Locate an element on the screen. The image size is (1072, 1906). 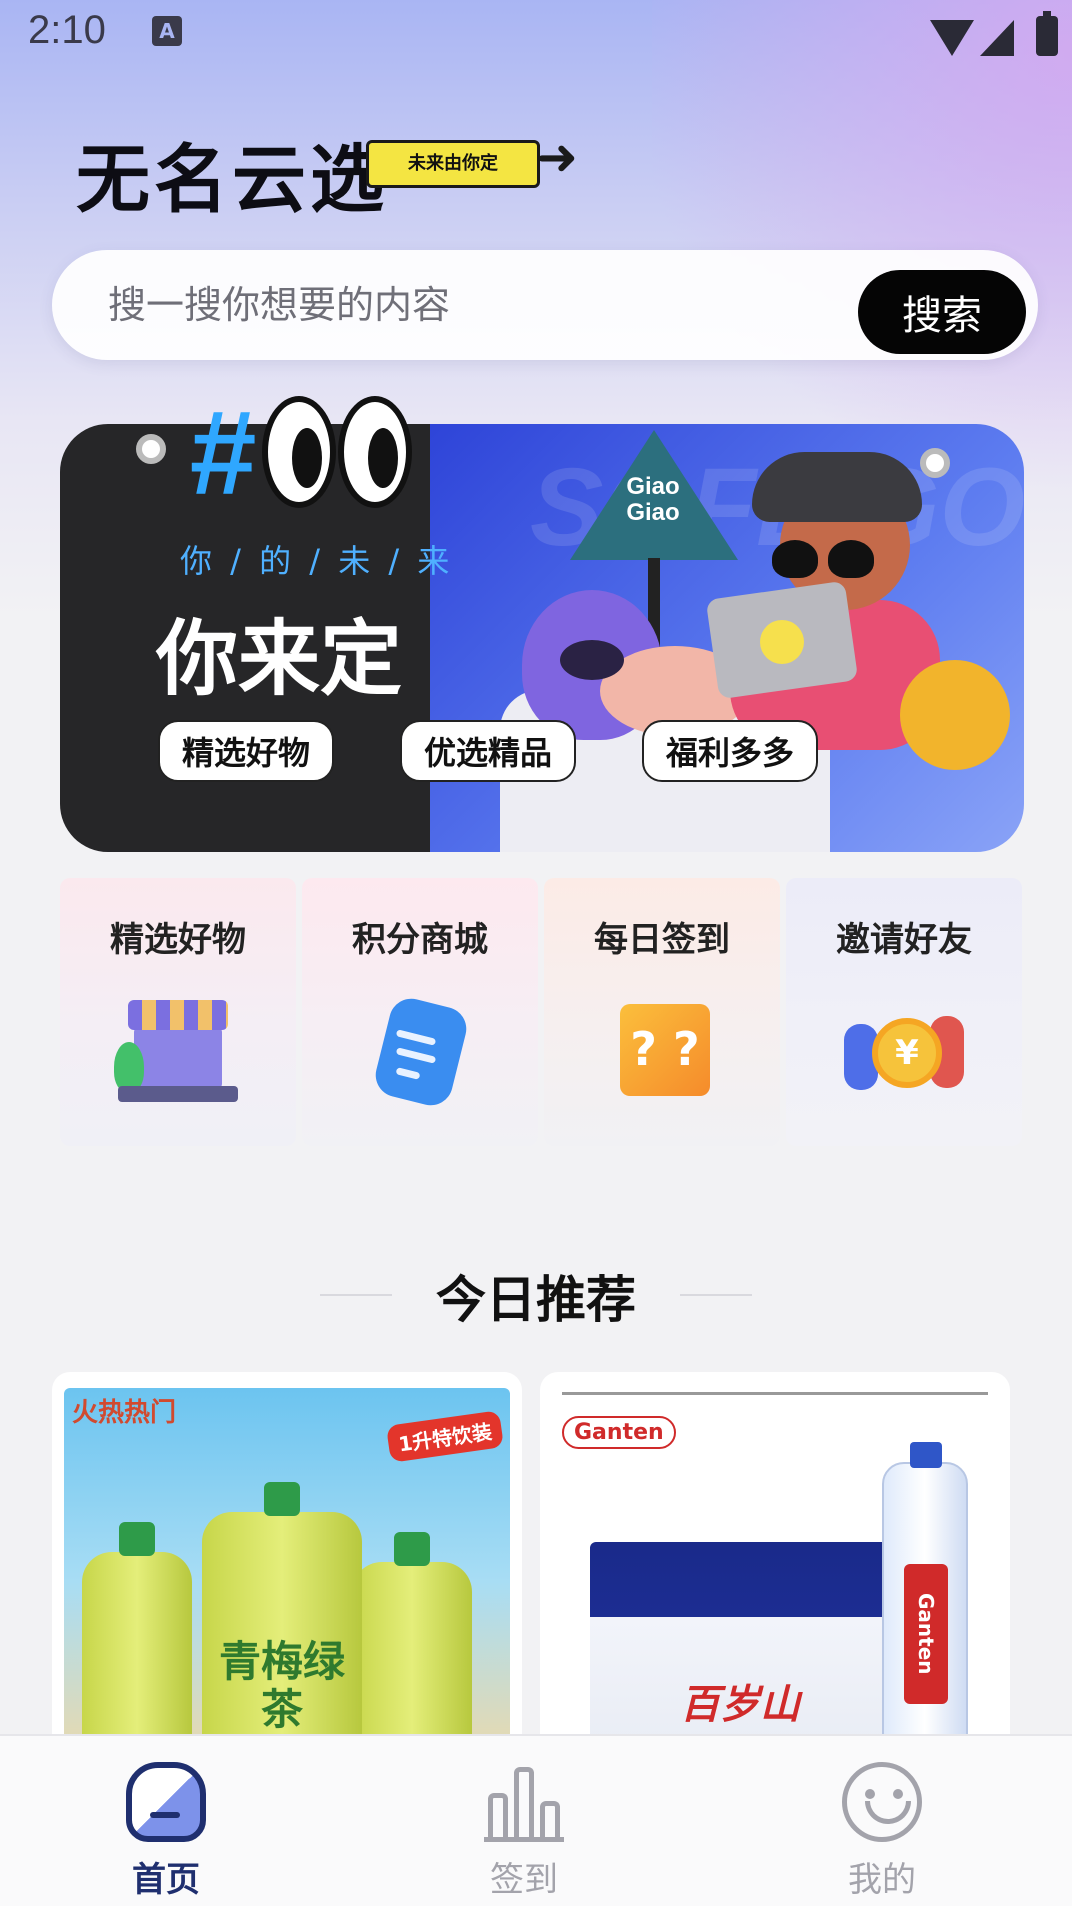
tab-home: 首页 is located at coordinates (166, 1828).